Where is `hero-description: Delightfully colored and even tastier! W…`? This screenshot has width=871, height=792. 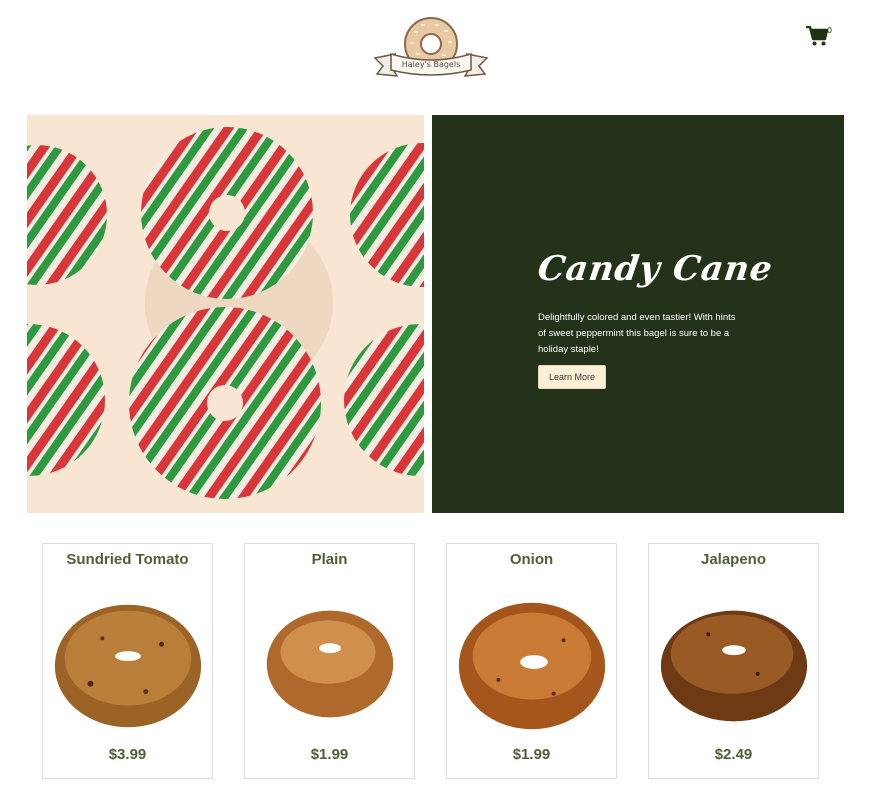
hero-description: Delightfully colored and even tastier! W… is located at coordinates (637, 333).